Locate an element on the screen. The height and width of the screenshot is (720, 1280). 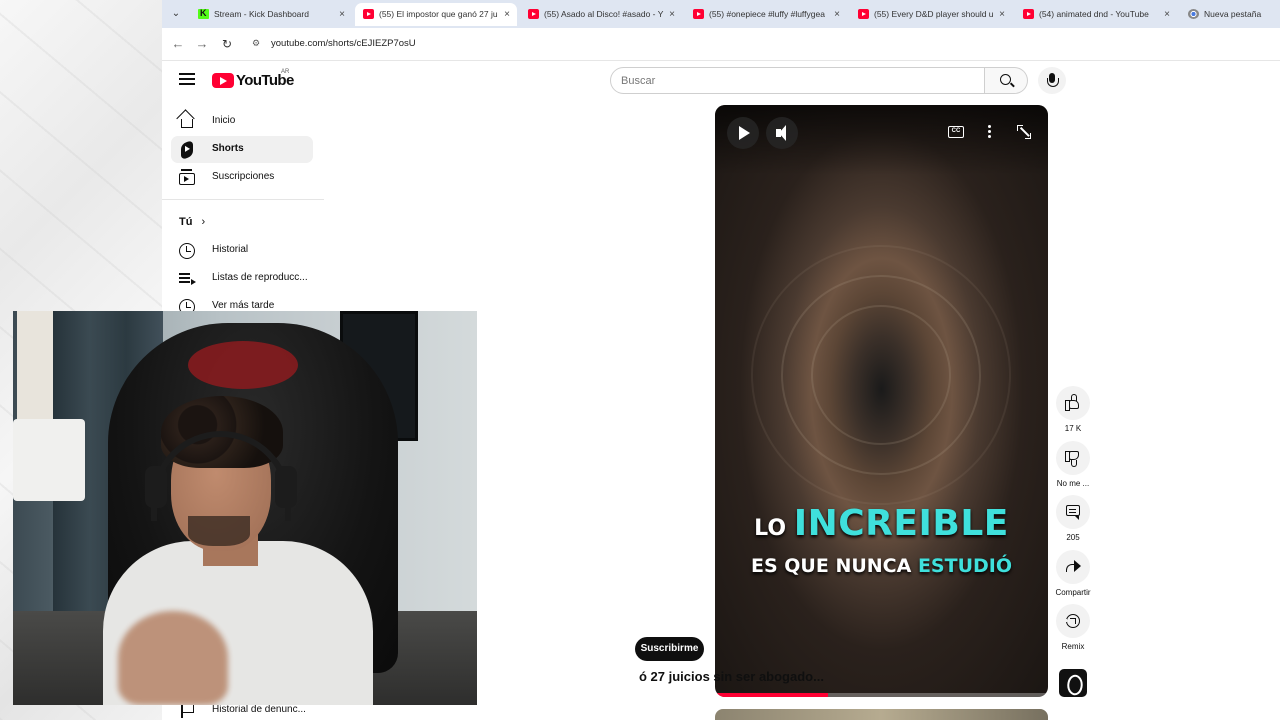
chevron-right-icon: › is located at coordinates (203, 222).